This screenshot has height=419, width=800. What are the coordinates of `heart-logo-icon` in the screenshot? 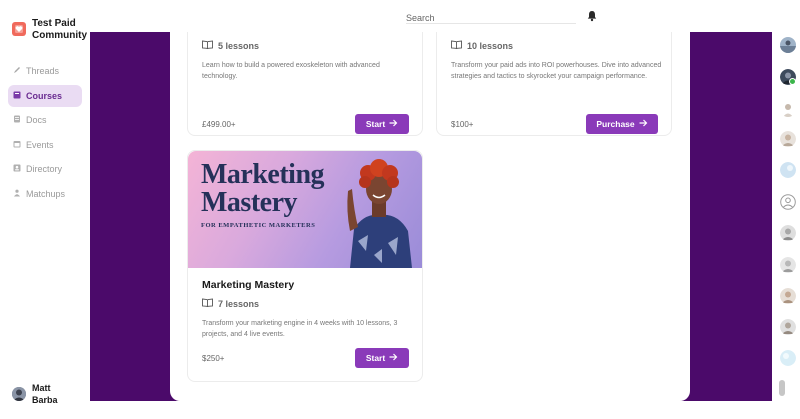 It's located at (19, 29).